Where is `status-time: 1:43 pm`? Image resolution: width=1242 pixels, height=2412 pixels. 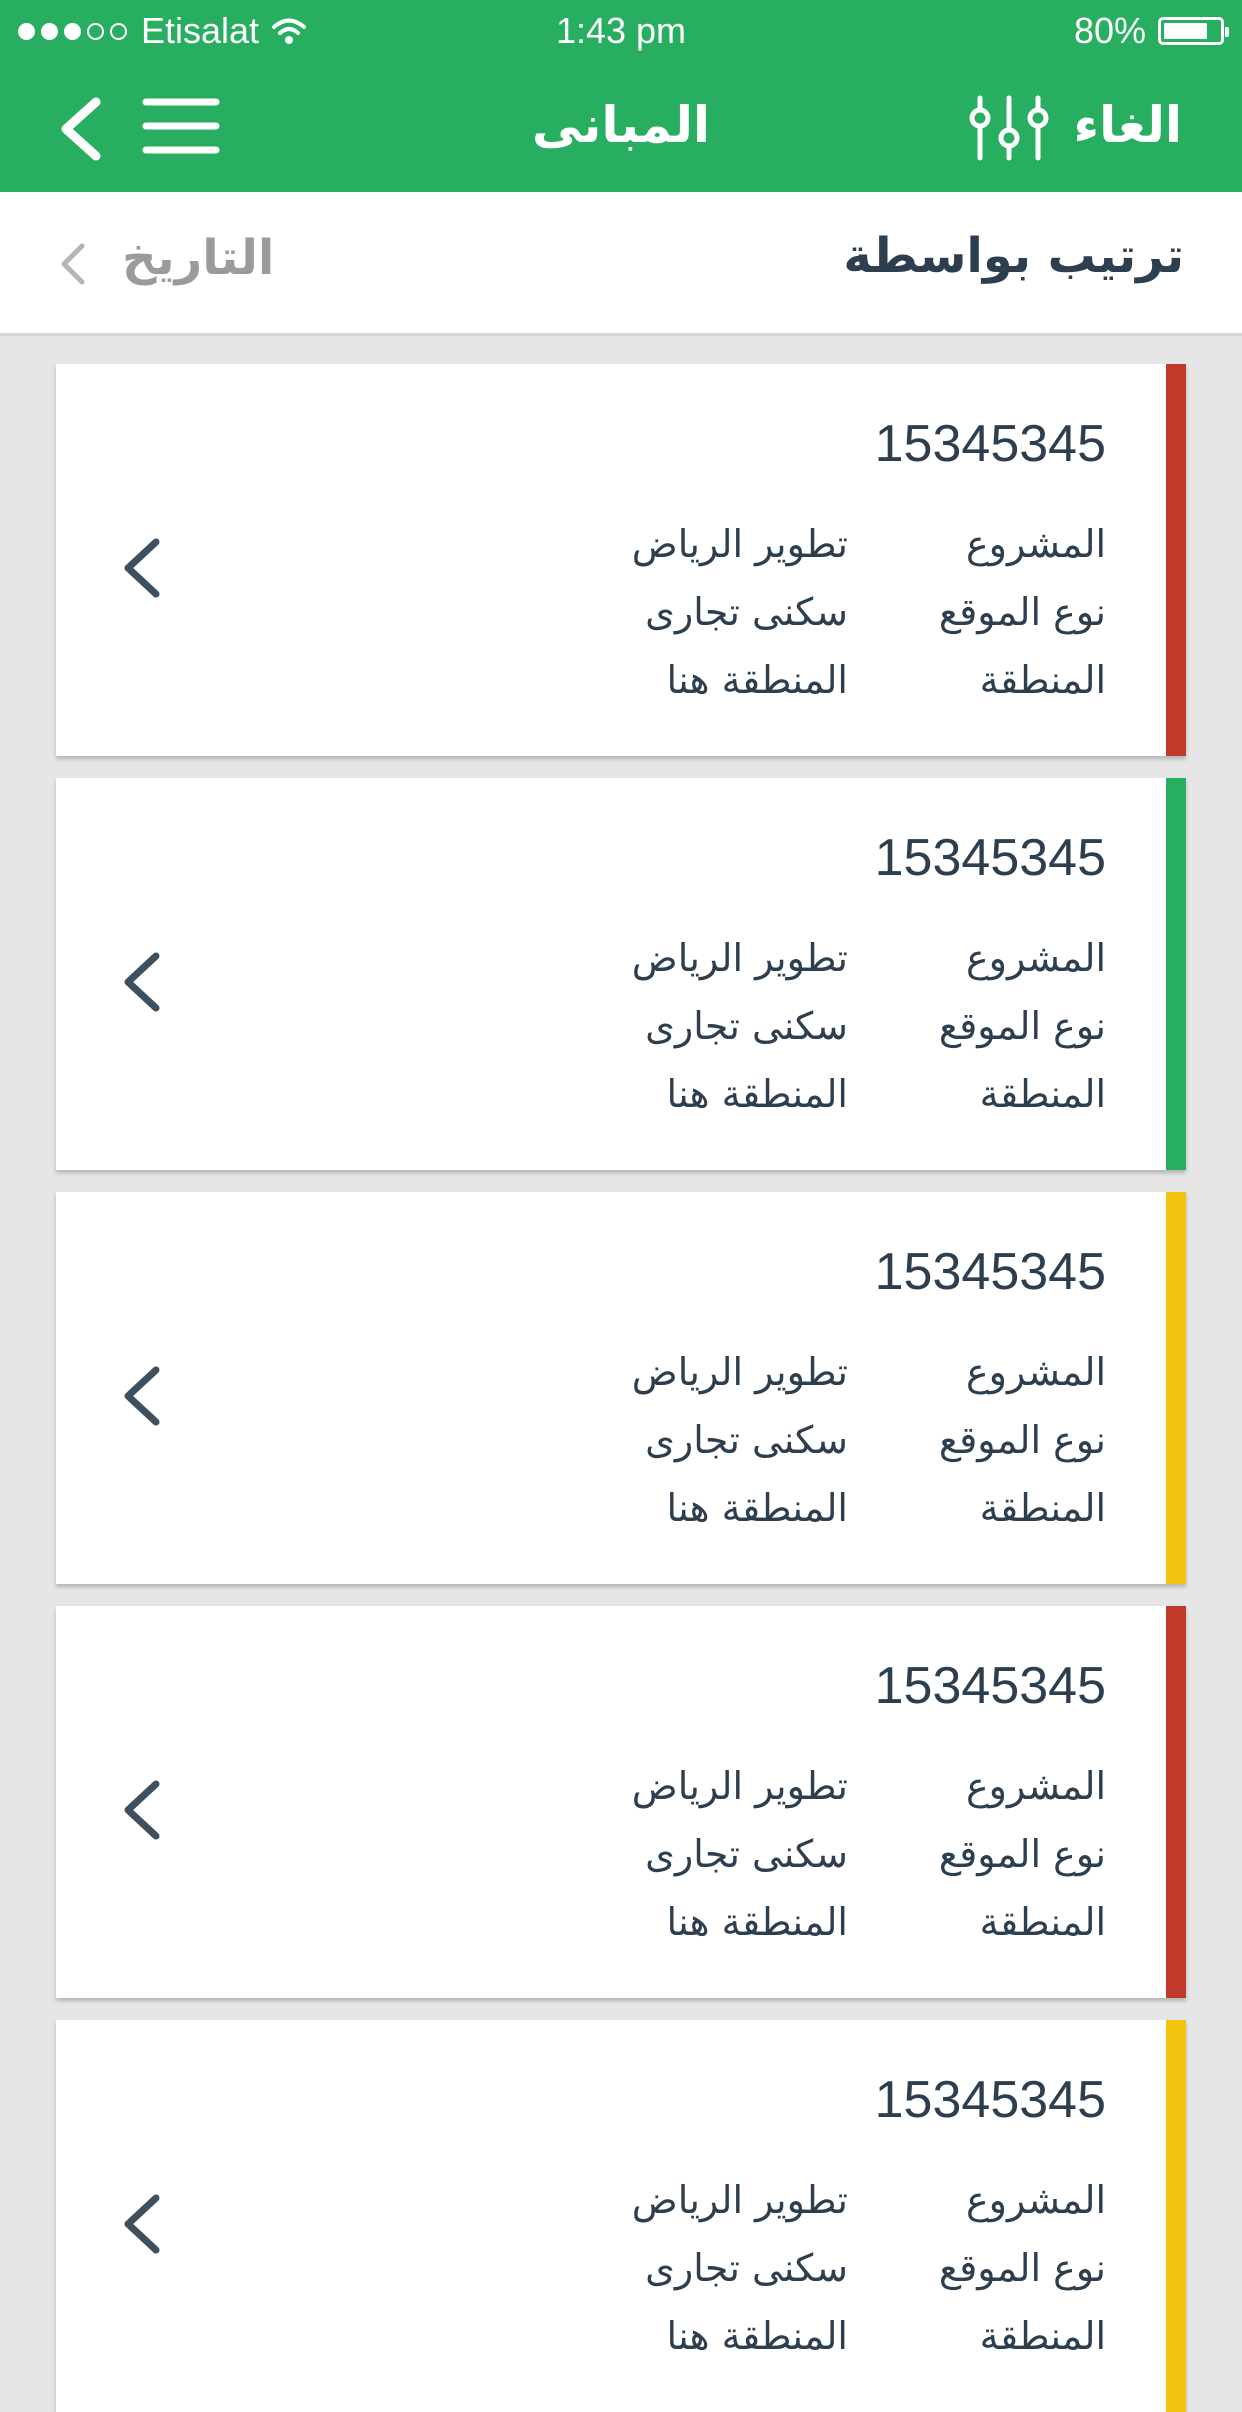
status-time: 1:43 pm is located at coordinates (621, 30).